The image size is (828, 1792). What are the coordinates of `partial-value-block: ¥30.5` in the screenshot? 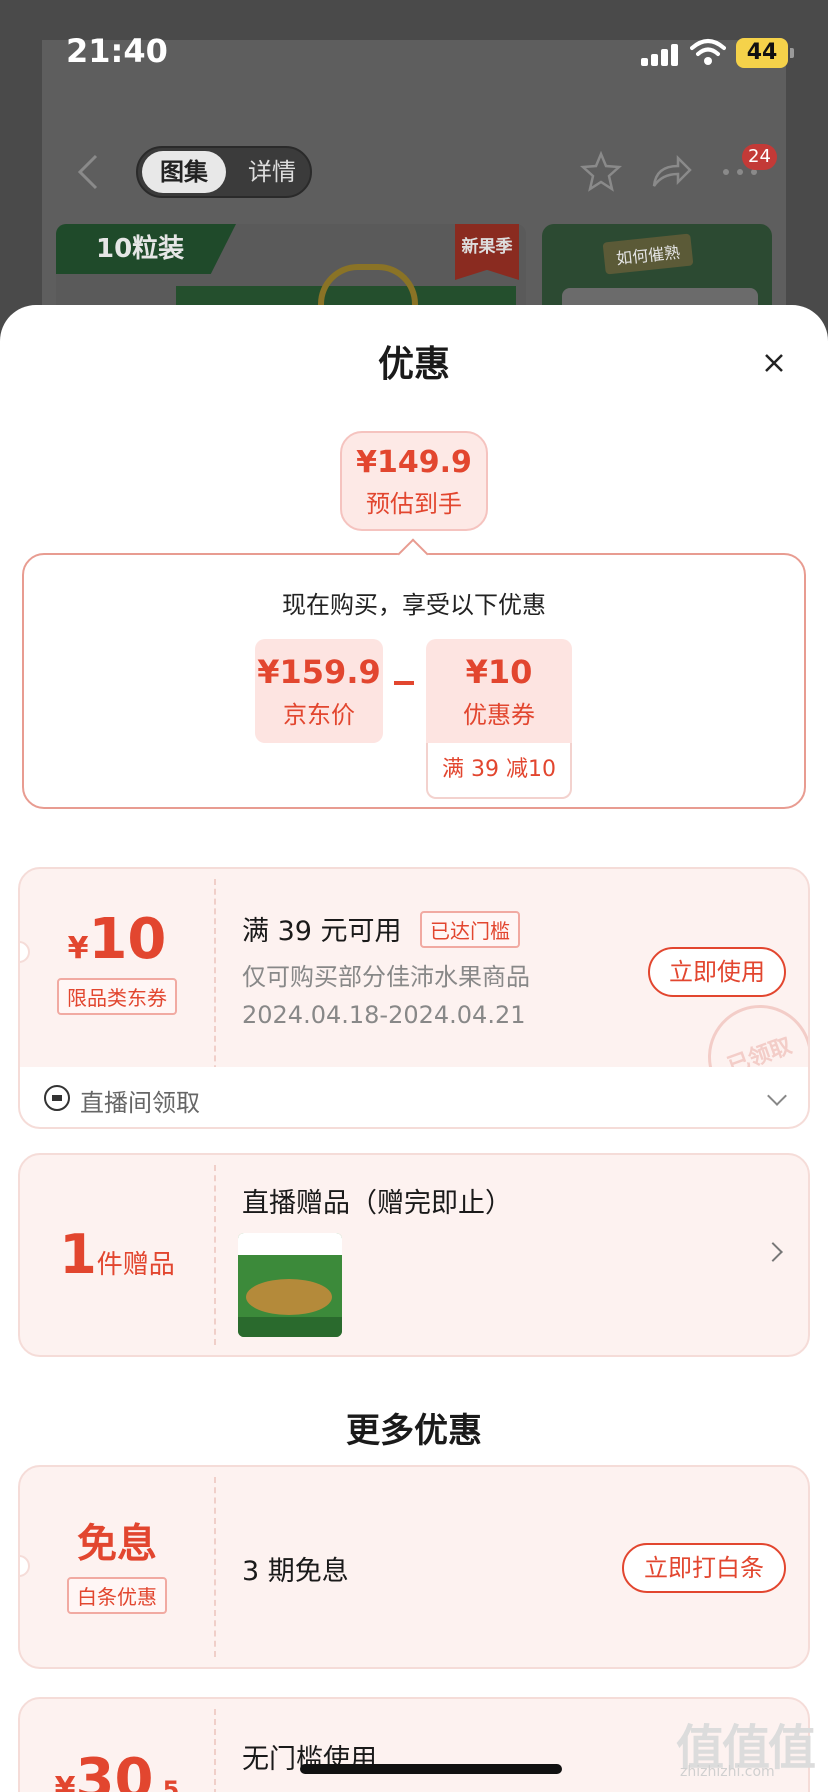 It's located at (117, 1769).